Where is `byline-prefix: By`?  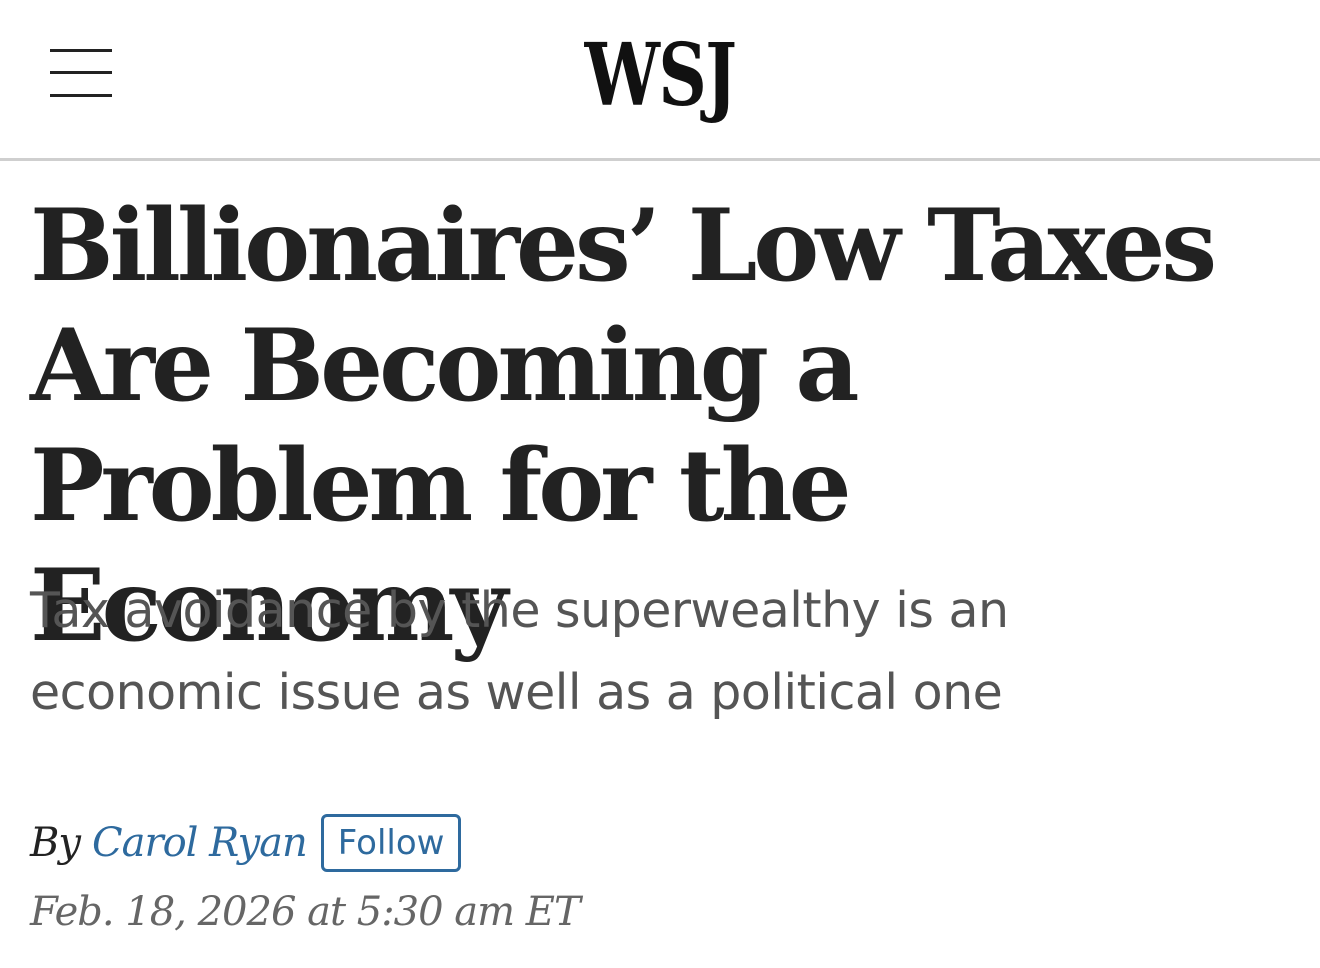
byline-prefix: By is located at coordinates (55, 843).